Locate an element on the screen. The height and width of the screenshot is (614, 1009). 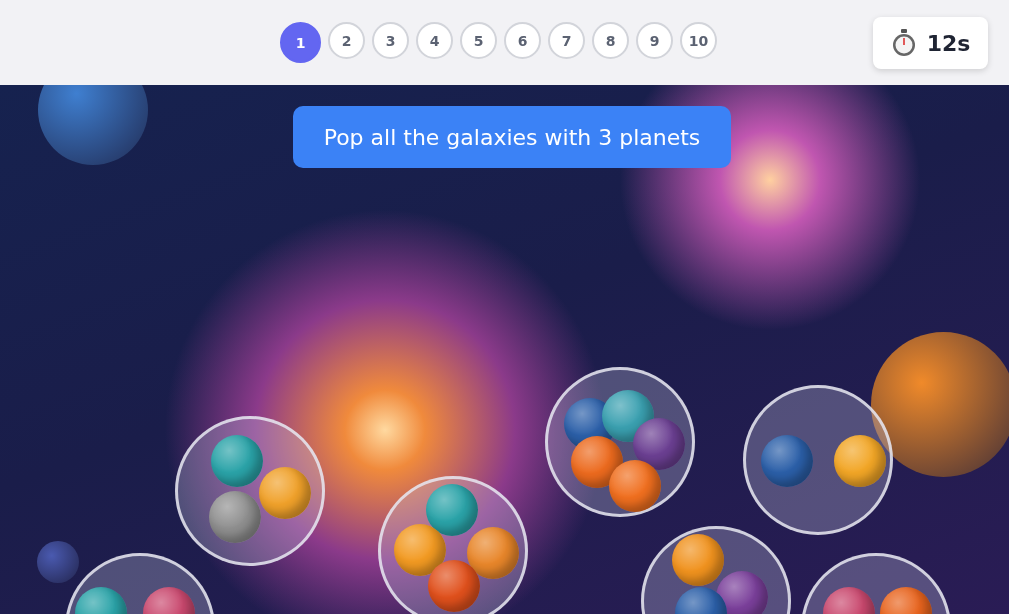
level-button: 2 is located at coordinates (346, 40).